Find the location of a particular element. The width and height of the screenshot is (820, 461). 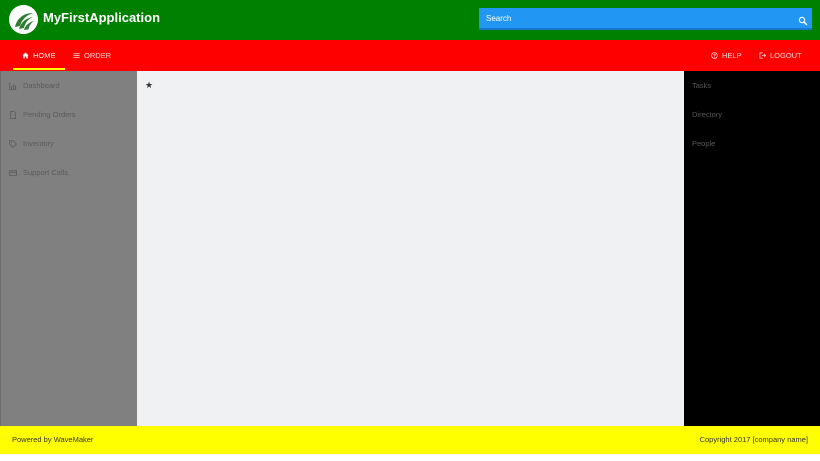

sidebar-item-pending-orders: Pending Orders is located at coordinates (42, 114).